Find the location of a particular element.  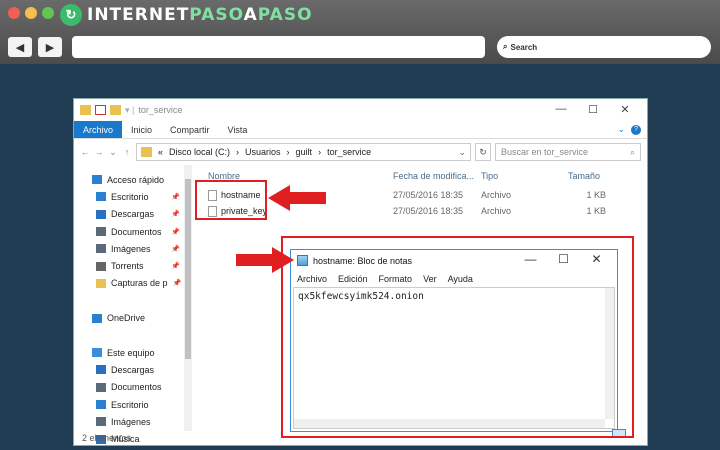

close-icon: ✕ is located at coordinates (625, 109).